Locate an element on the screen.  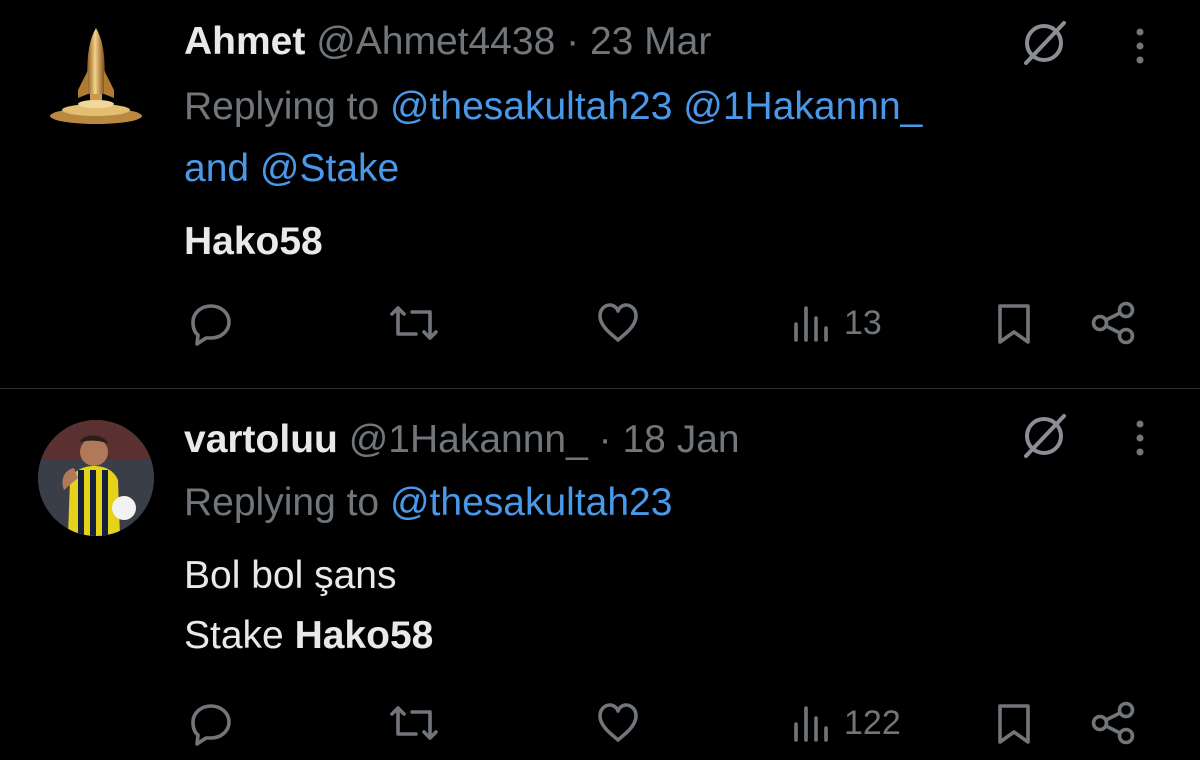
action-bar: 122 is located at coordinates (600, 730).